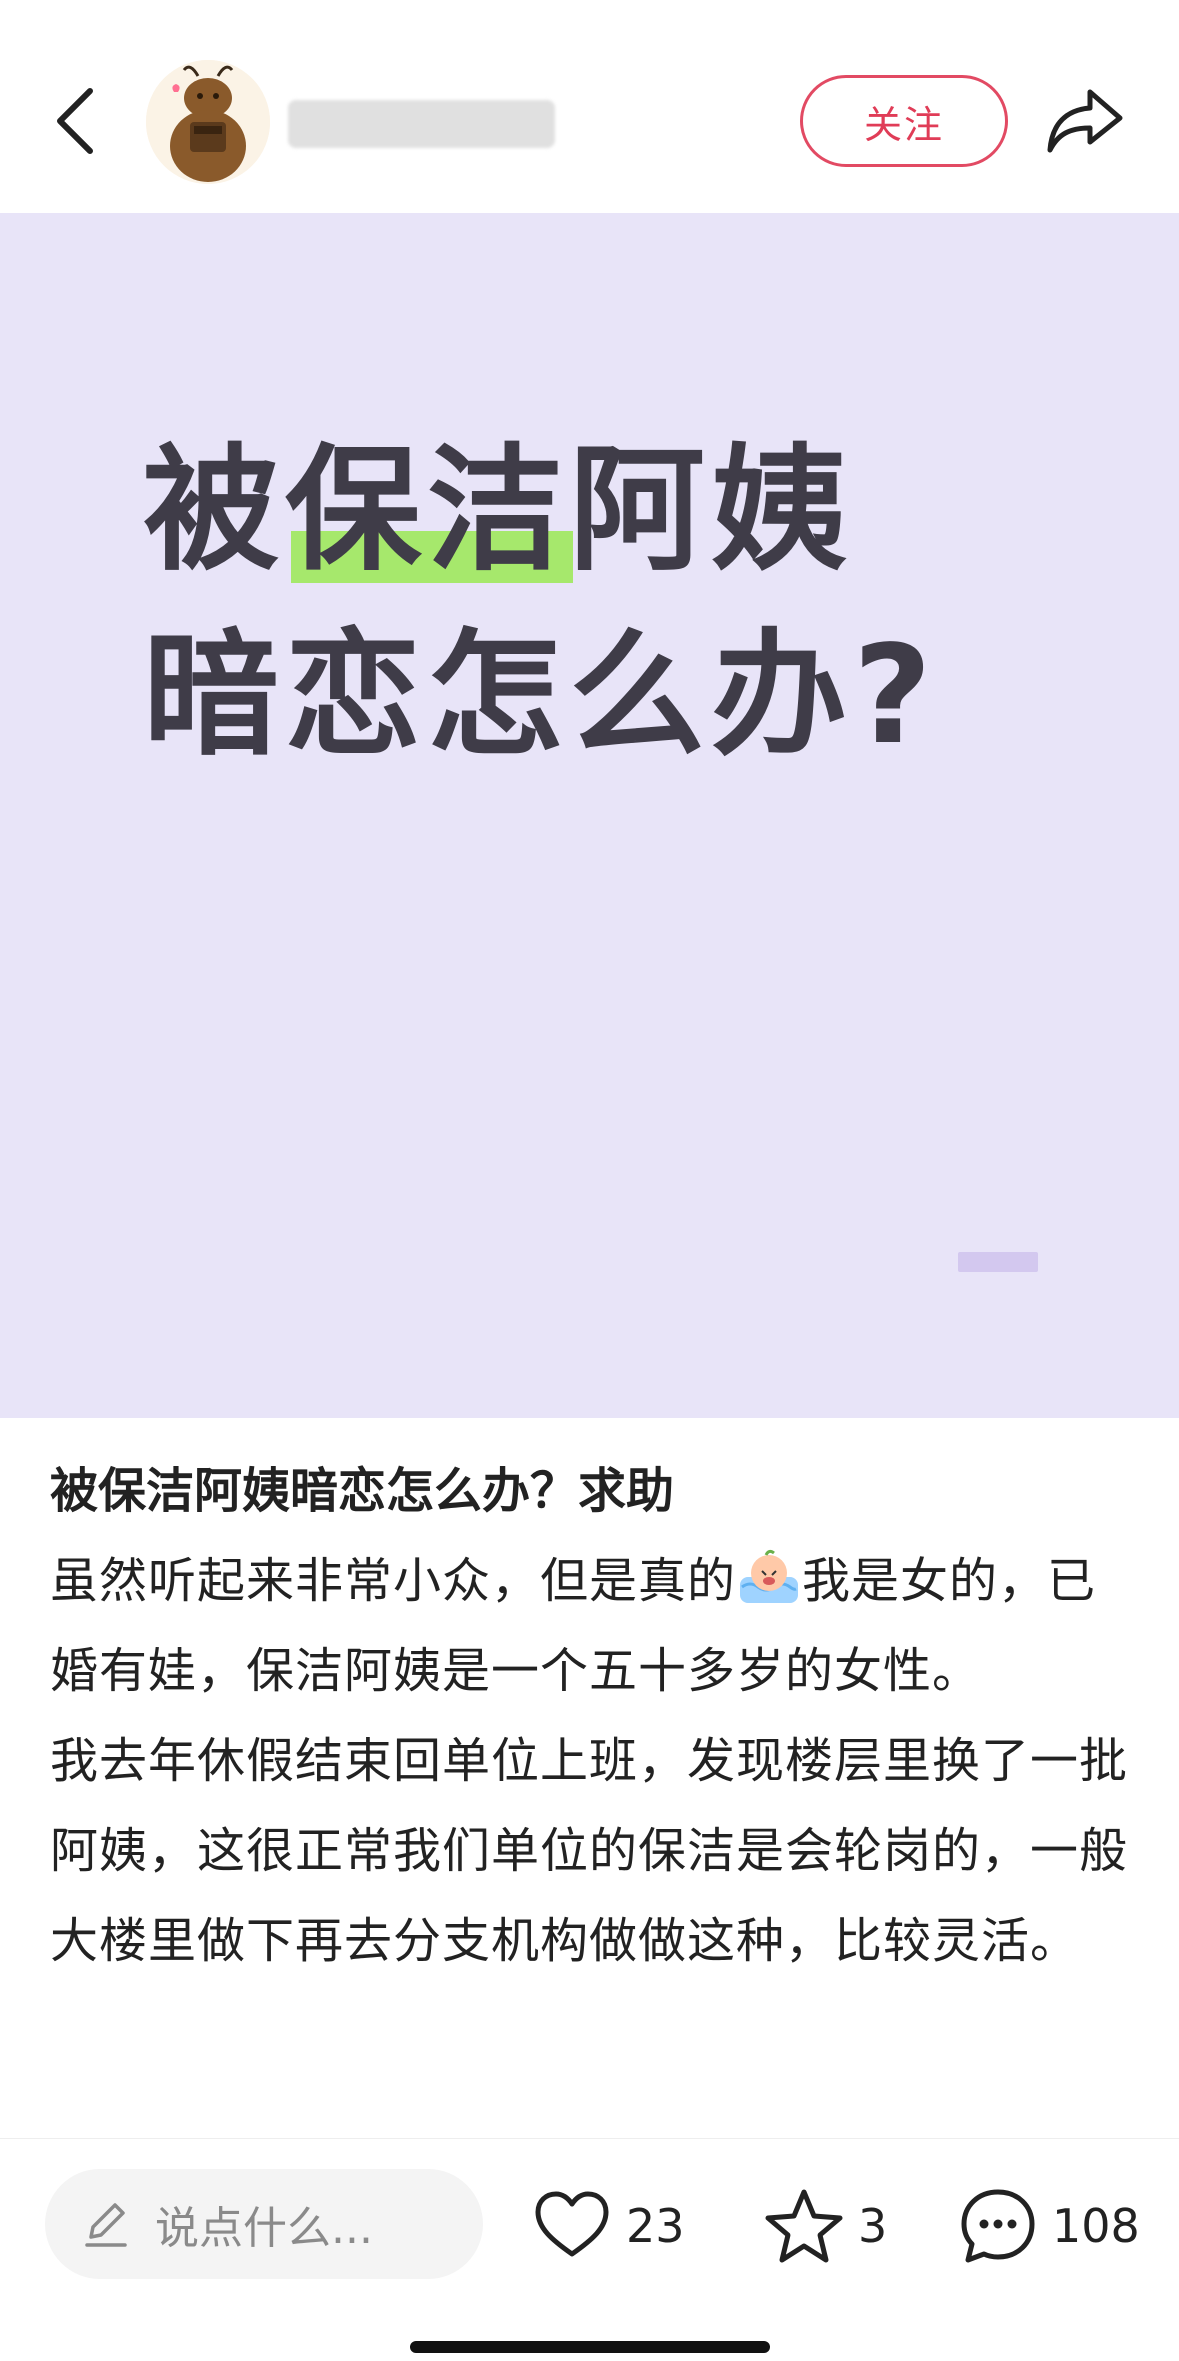 This screenshot has height=2361, width=1179. What do you see at coordinates (362, 1491) in the screenshot?
I see `post-title: 被保洁阿姨暗恋怎么办？求助` at bounding box center [362, 1491].